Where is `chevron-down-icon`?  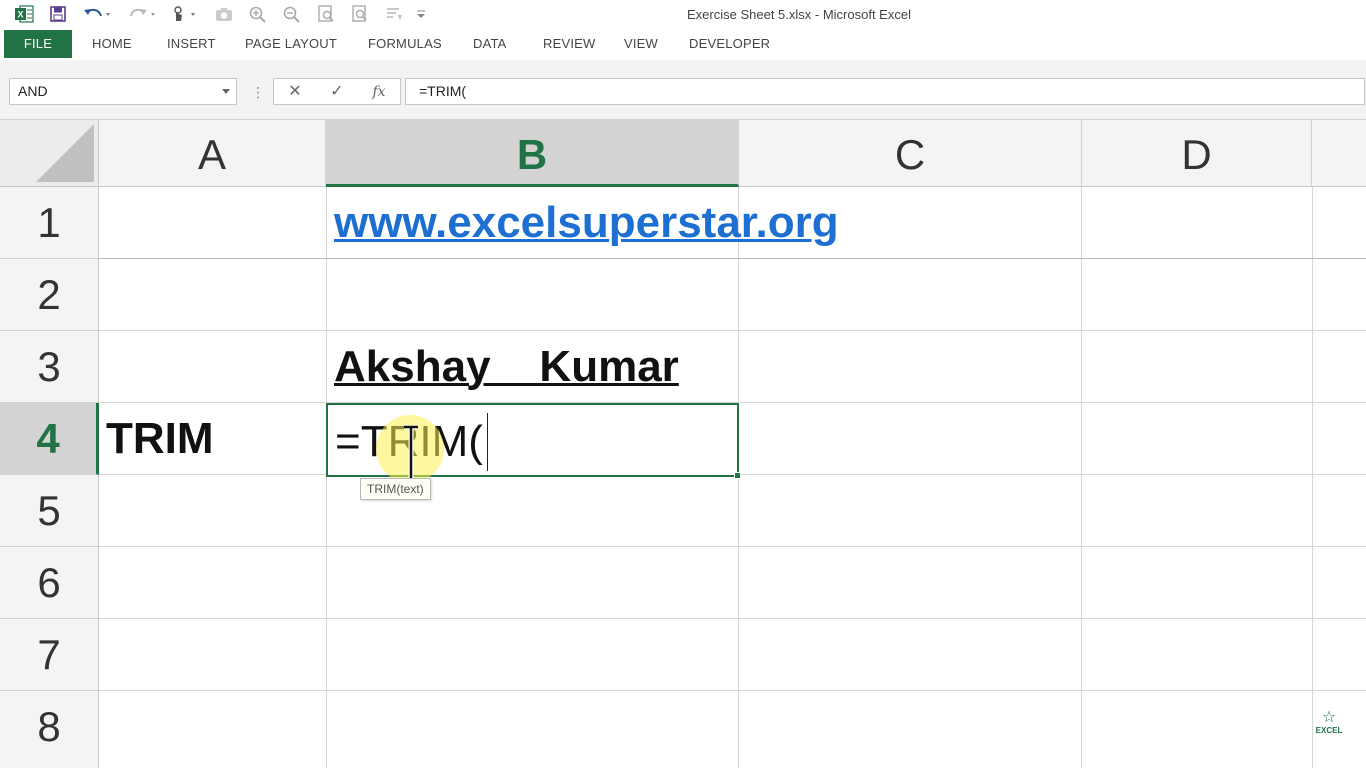
chevron-down-icon is located at coordinates (226, 91).